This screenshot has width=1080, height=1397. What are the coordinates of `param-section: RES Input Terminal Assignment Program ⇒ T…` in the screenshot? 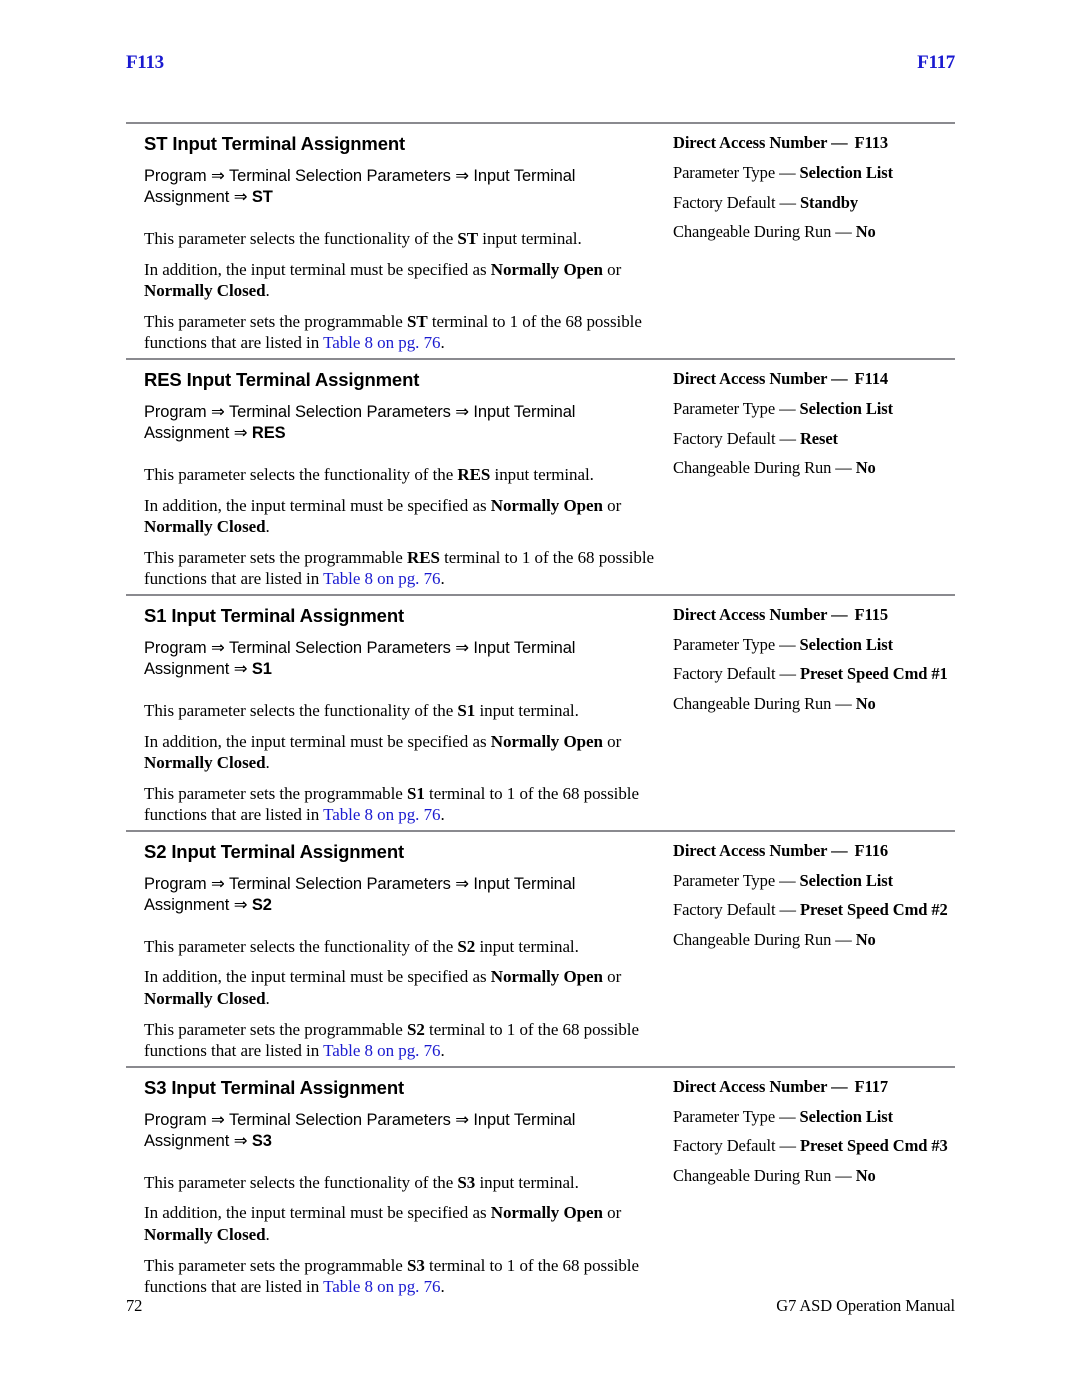 It's located at (540, 475).